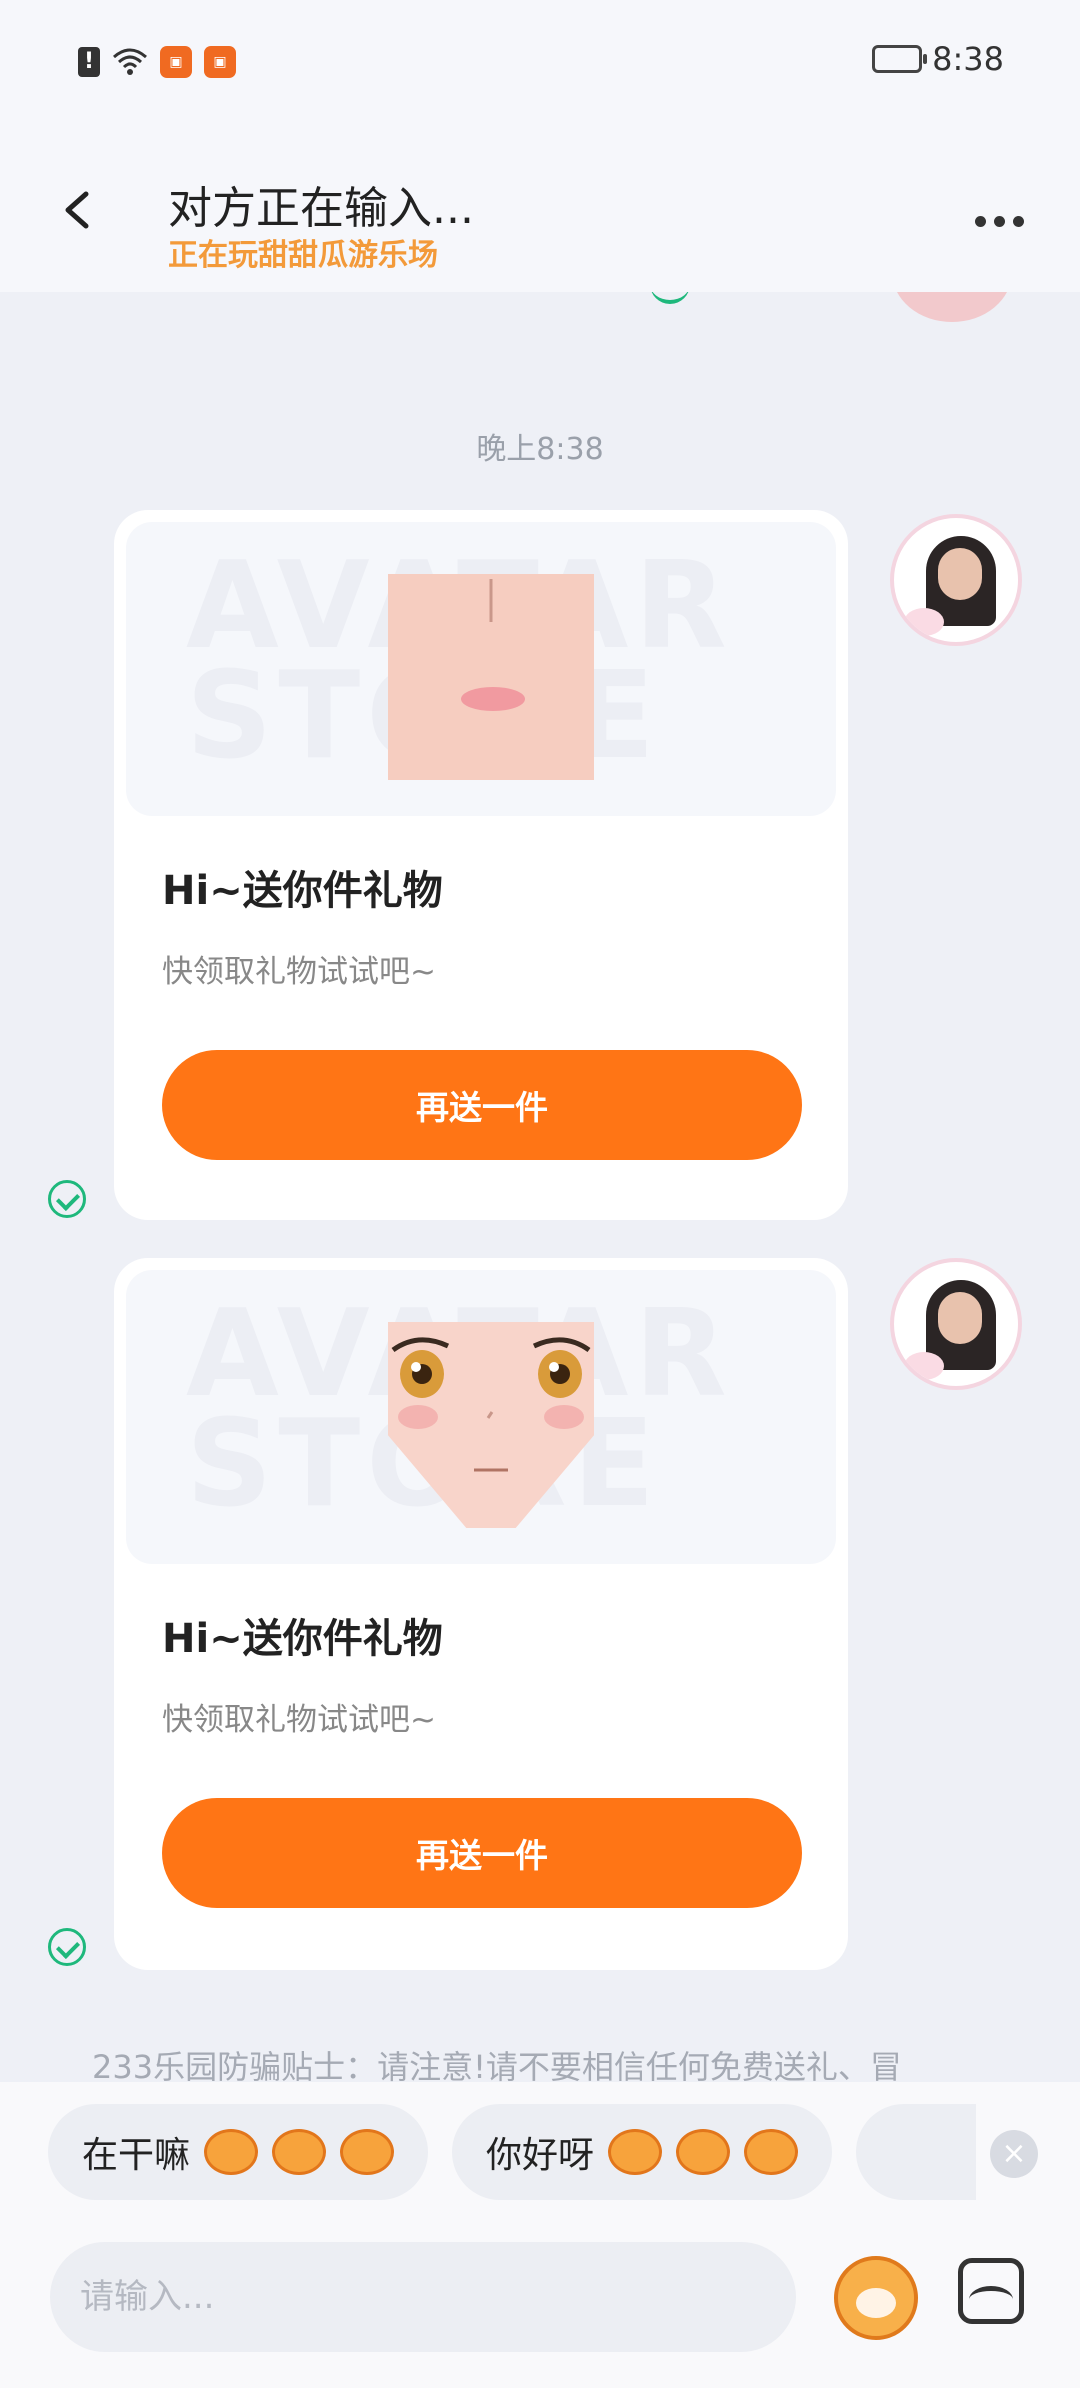 This screenshot has height=2388, width=1080. I want to click on wifi-icon, so click(130, 61).